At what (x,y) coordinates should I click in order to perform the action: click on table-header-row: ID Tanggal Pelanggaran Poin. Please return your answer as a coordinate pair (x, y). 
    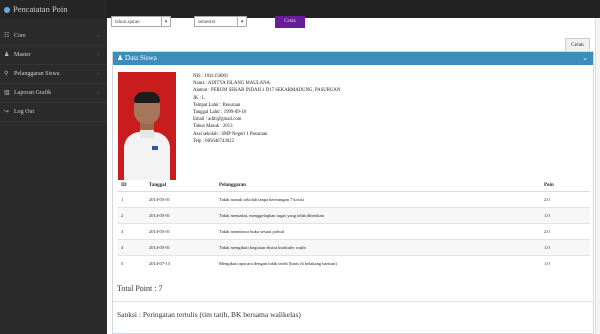
    Looking at the image, I should click on (353, 186).